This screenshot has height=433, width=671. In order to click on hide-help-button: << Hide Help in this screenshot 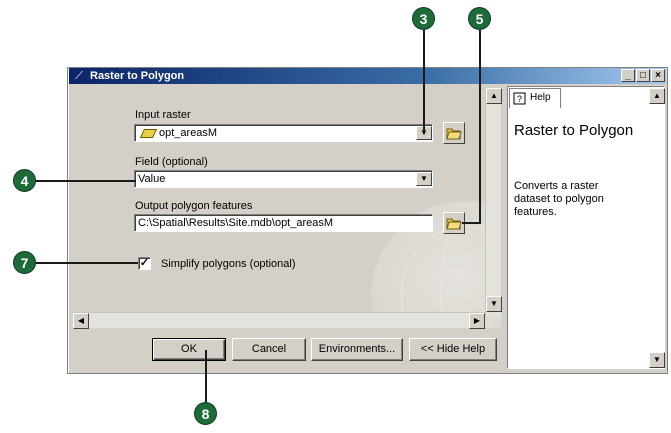, I will do `click(453, 349)`.